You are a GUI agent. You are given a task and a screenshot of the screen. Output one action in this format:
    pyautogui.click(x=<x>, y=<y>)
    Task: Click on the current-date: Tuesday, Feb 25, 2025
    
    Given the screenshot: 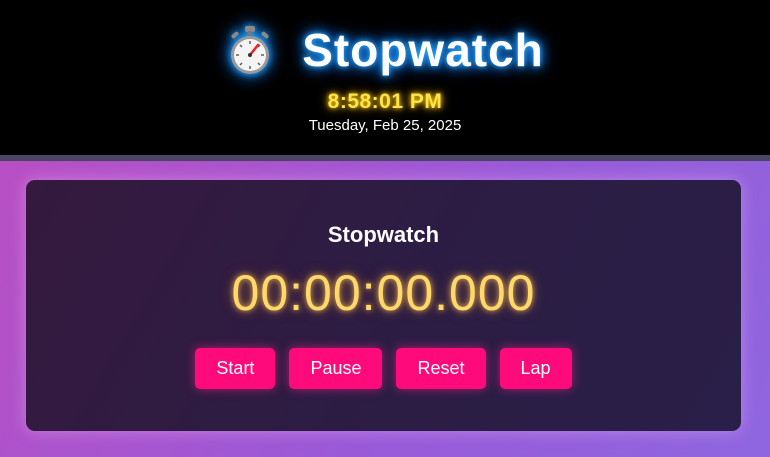 What is the action you would take?
    pyautogui.click(x=385, y=125)
    